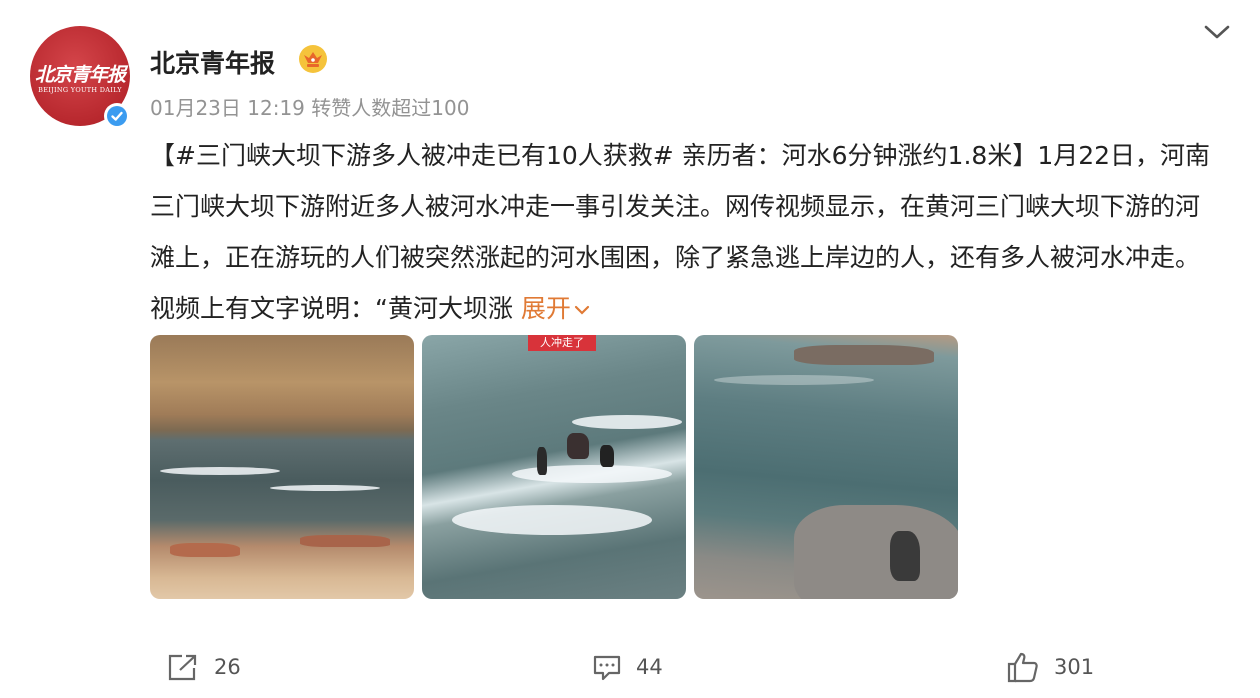 The width and height of the screenshot is (1260, 698). I want to click on share-button: 26, so click(203, 667).